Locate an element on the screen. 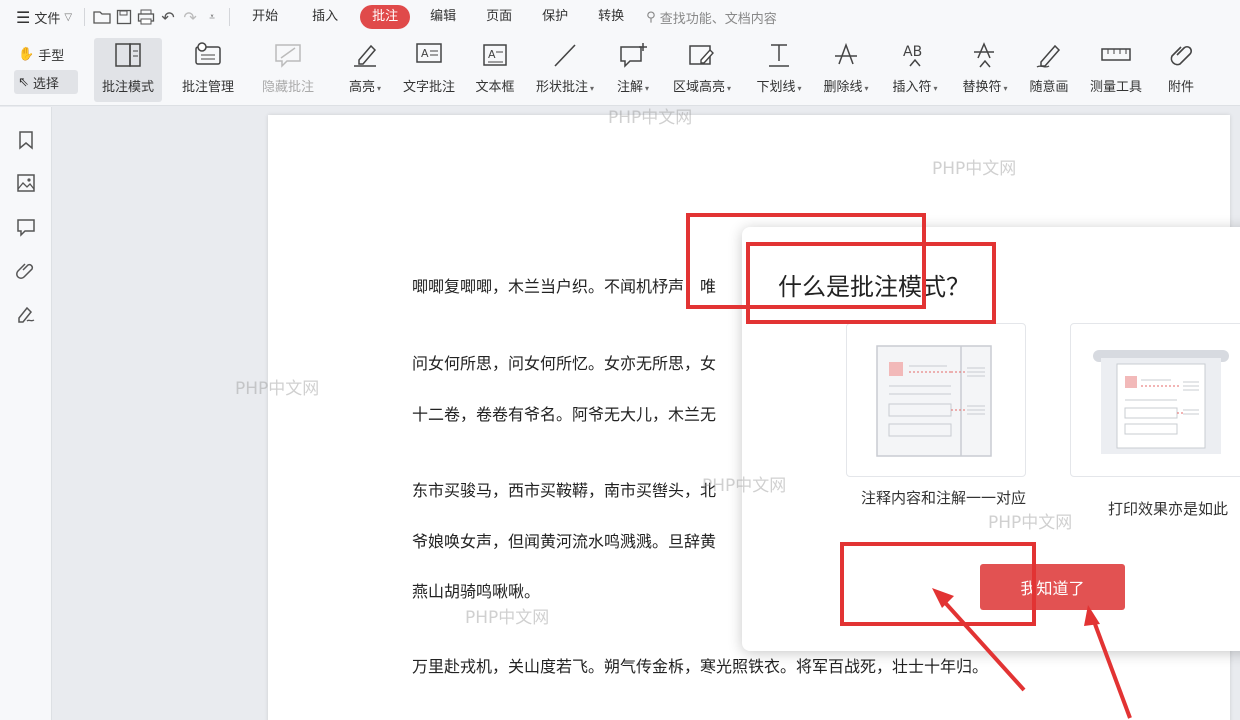 The width and height of the screenshot is (1240, 720). bookmark-icon is located at coordinates (26, 140).